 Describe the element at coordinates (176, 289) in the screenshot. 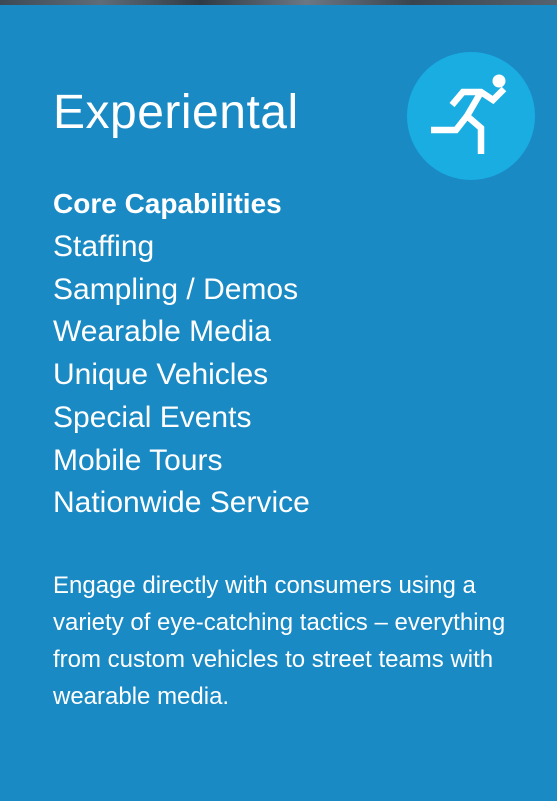

I see `capability-item: Sampling / Demos` at that location.